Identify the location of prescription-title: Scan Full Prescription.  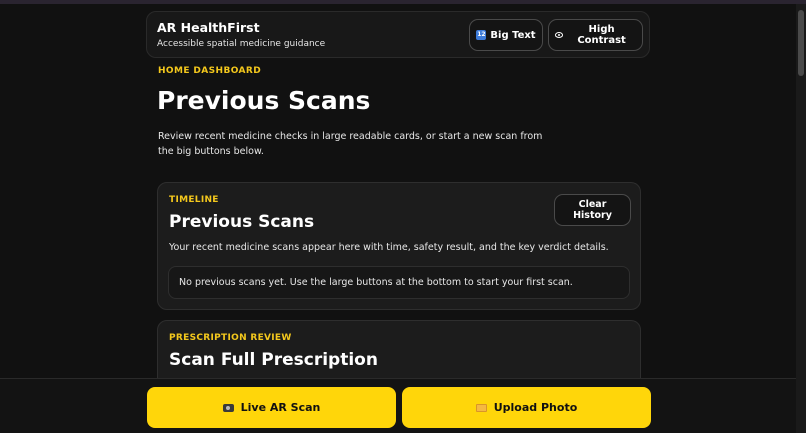
(273, 360).